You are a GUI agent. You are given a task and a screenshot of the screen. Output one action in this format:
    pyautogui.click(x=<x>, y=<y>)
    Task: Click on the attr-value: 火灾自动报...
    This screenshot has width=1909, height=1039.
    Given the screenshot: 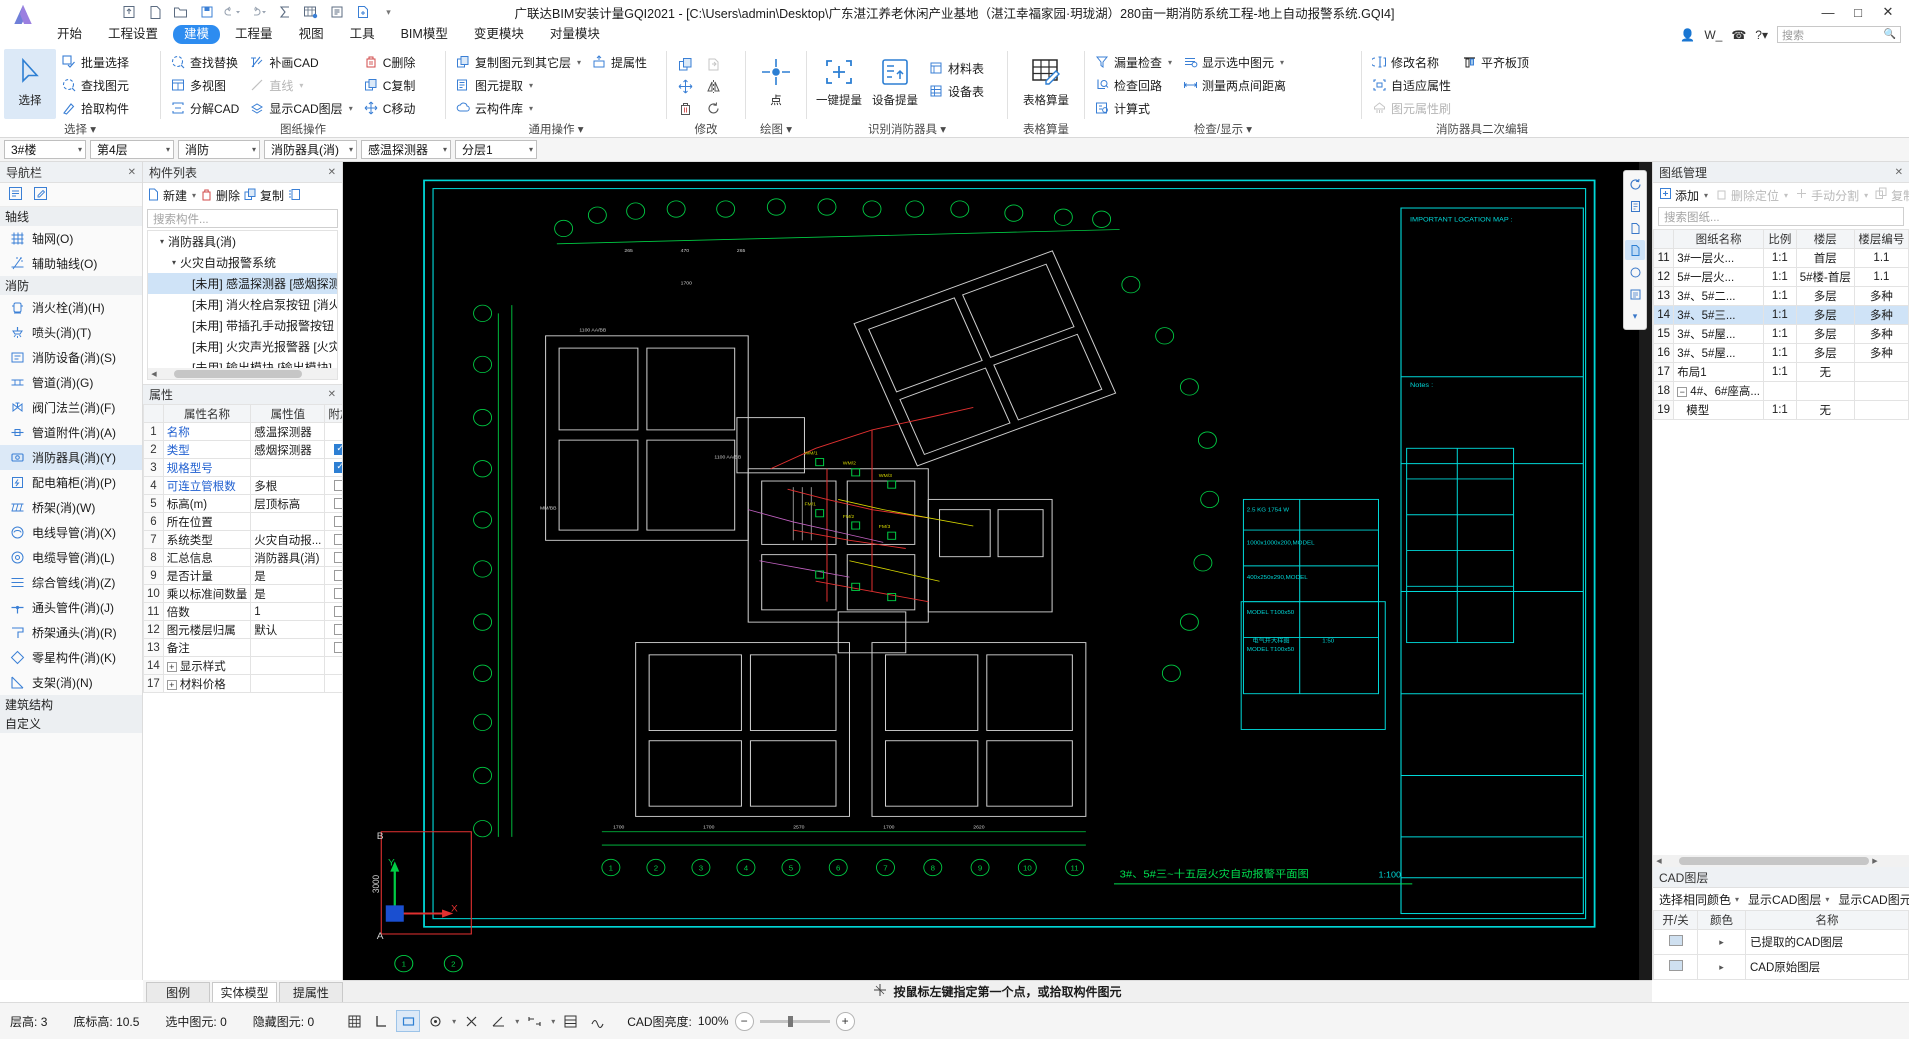 What is the action you would take?
    pyautogui.click(x=288, y=539)
    